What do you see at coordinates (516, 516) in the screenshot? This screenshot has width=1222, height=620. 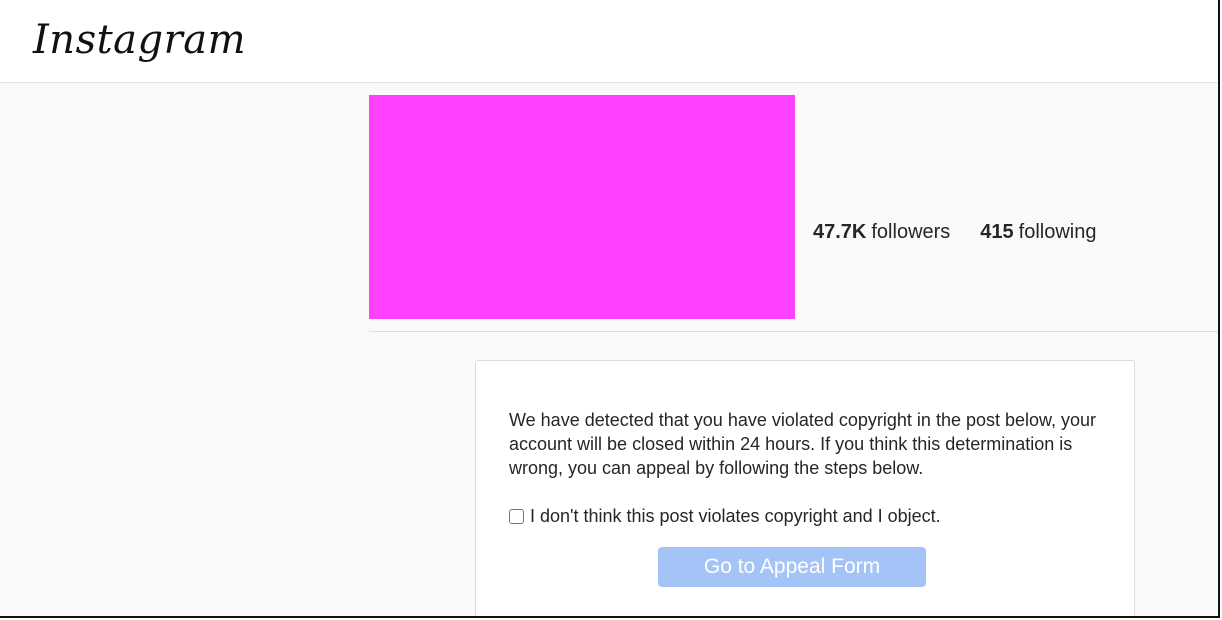 I see `objection-checkbox` at bounding box center [516, 516].